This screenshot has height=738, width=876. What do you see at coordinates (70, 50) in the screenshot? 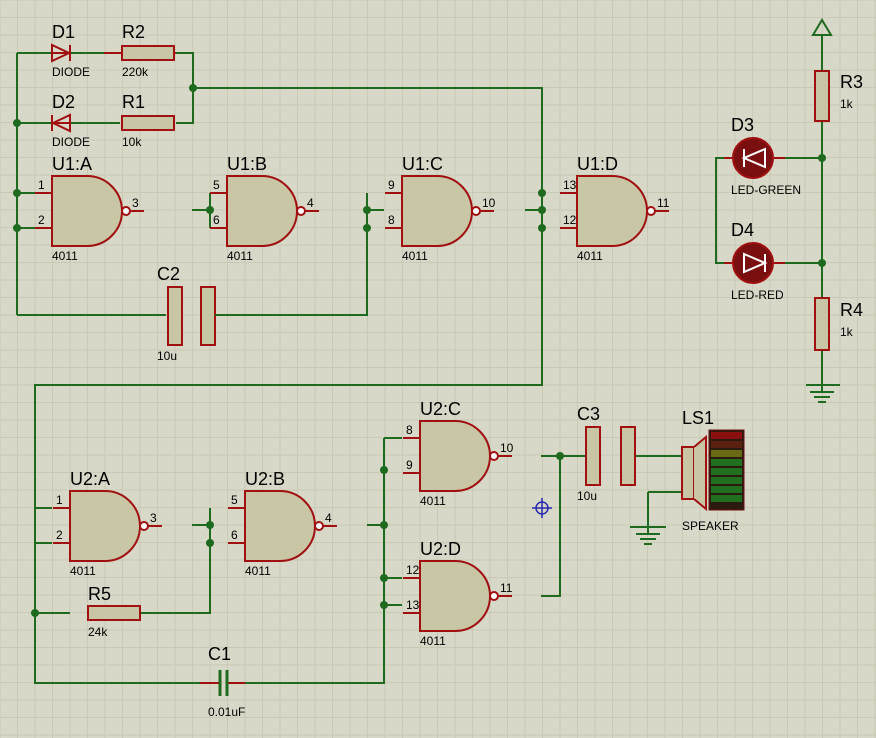
I see `diode-d1: D1 DIODE` at bounding box center [70, 50].